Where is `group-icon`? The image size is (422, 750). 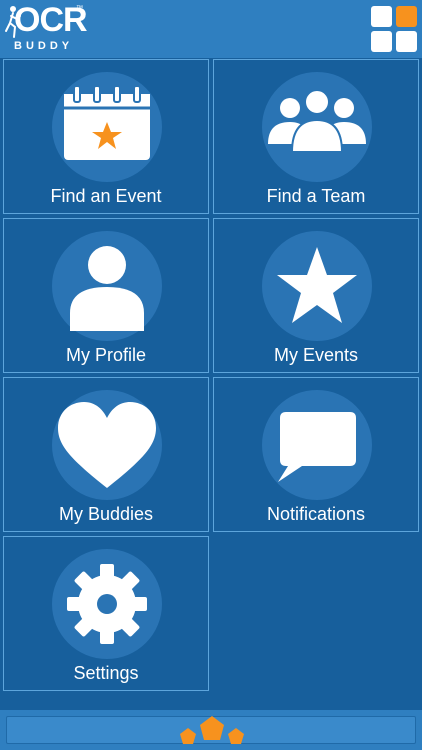
group-icon is located at coordinates (317, 121).